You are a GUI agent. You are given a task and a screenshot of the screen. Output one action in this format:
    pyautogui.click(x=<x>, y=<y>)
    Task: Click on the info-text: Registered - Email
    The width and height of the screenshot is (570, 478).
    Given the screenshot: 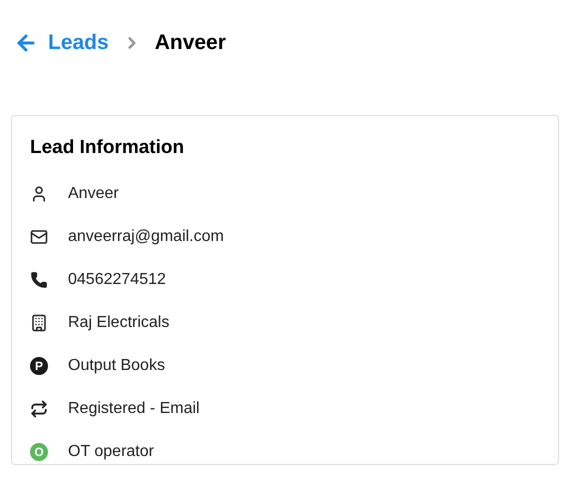 What is the action you would take?
    pyautogui.click(x=134, y=409)
    